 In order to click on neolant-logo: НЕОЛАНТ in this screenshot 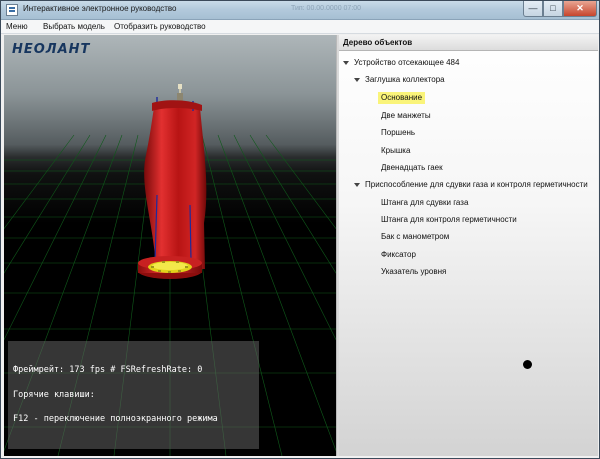, I will do `click(51, 49)`.